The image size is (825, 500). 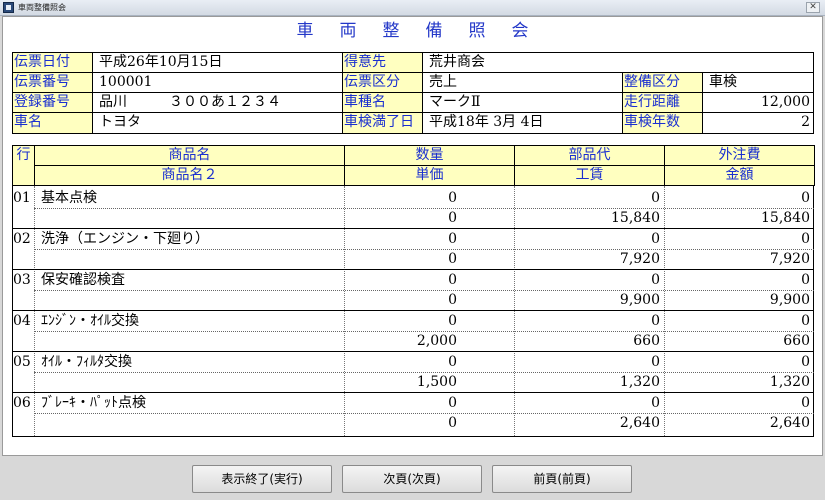 I want to click on denpyo-hizuke-label: 伝票日付, so click(x=52, y=62).